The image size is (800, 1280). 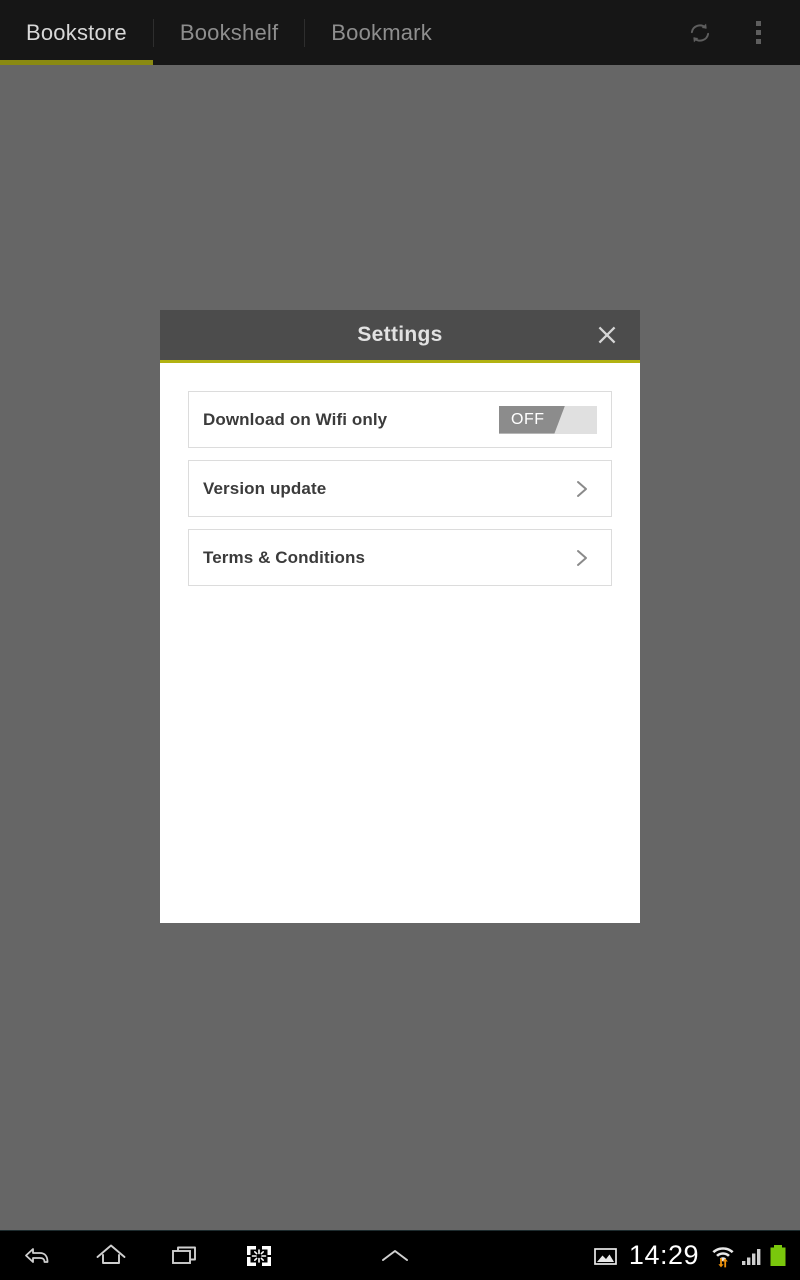 I want to click on battery-full-icon, so click(x=778, y=1256).